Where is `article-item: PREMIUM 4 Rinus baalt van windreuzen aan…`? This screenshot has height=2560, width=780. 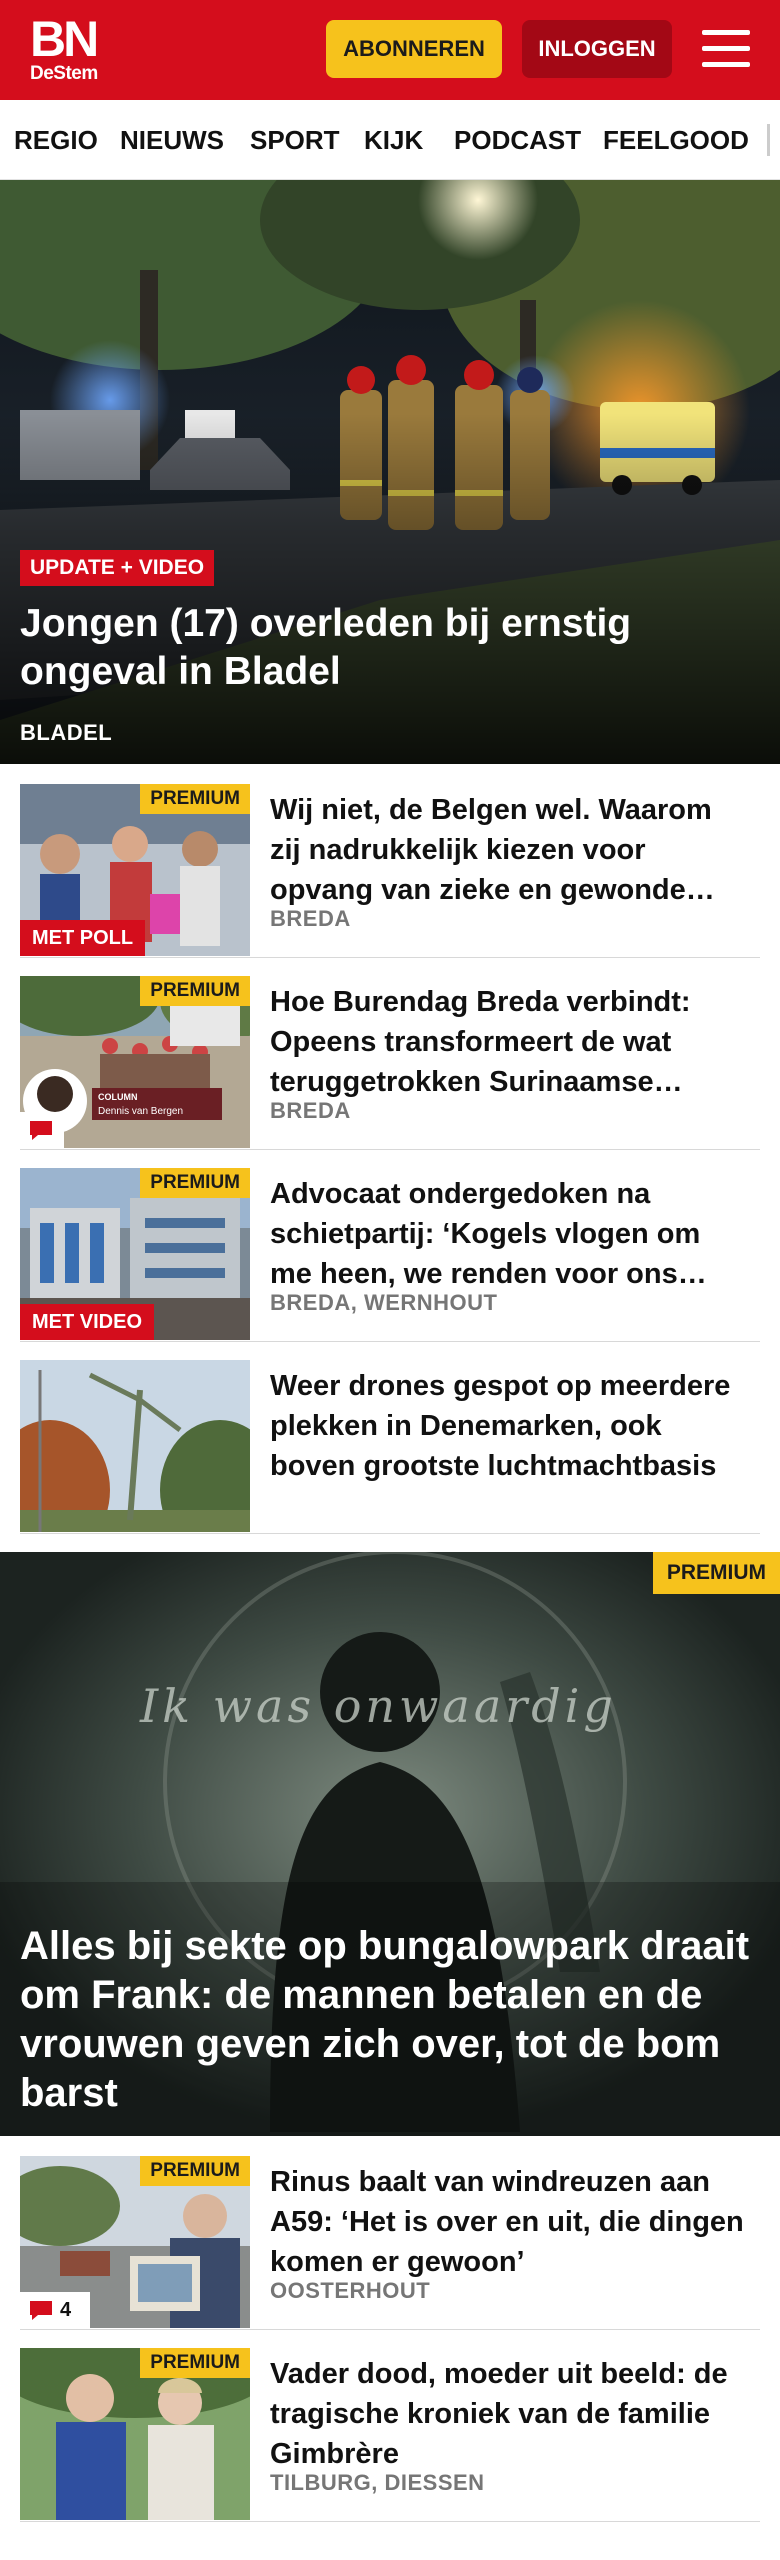 article-item: PREMIUM 4 Rinus baalt van windreuzen aan… is located at coordinates (390, 2234).